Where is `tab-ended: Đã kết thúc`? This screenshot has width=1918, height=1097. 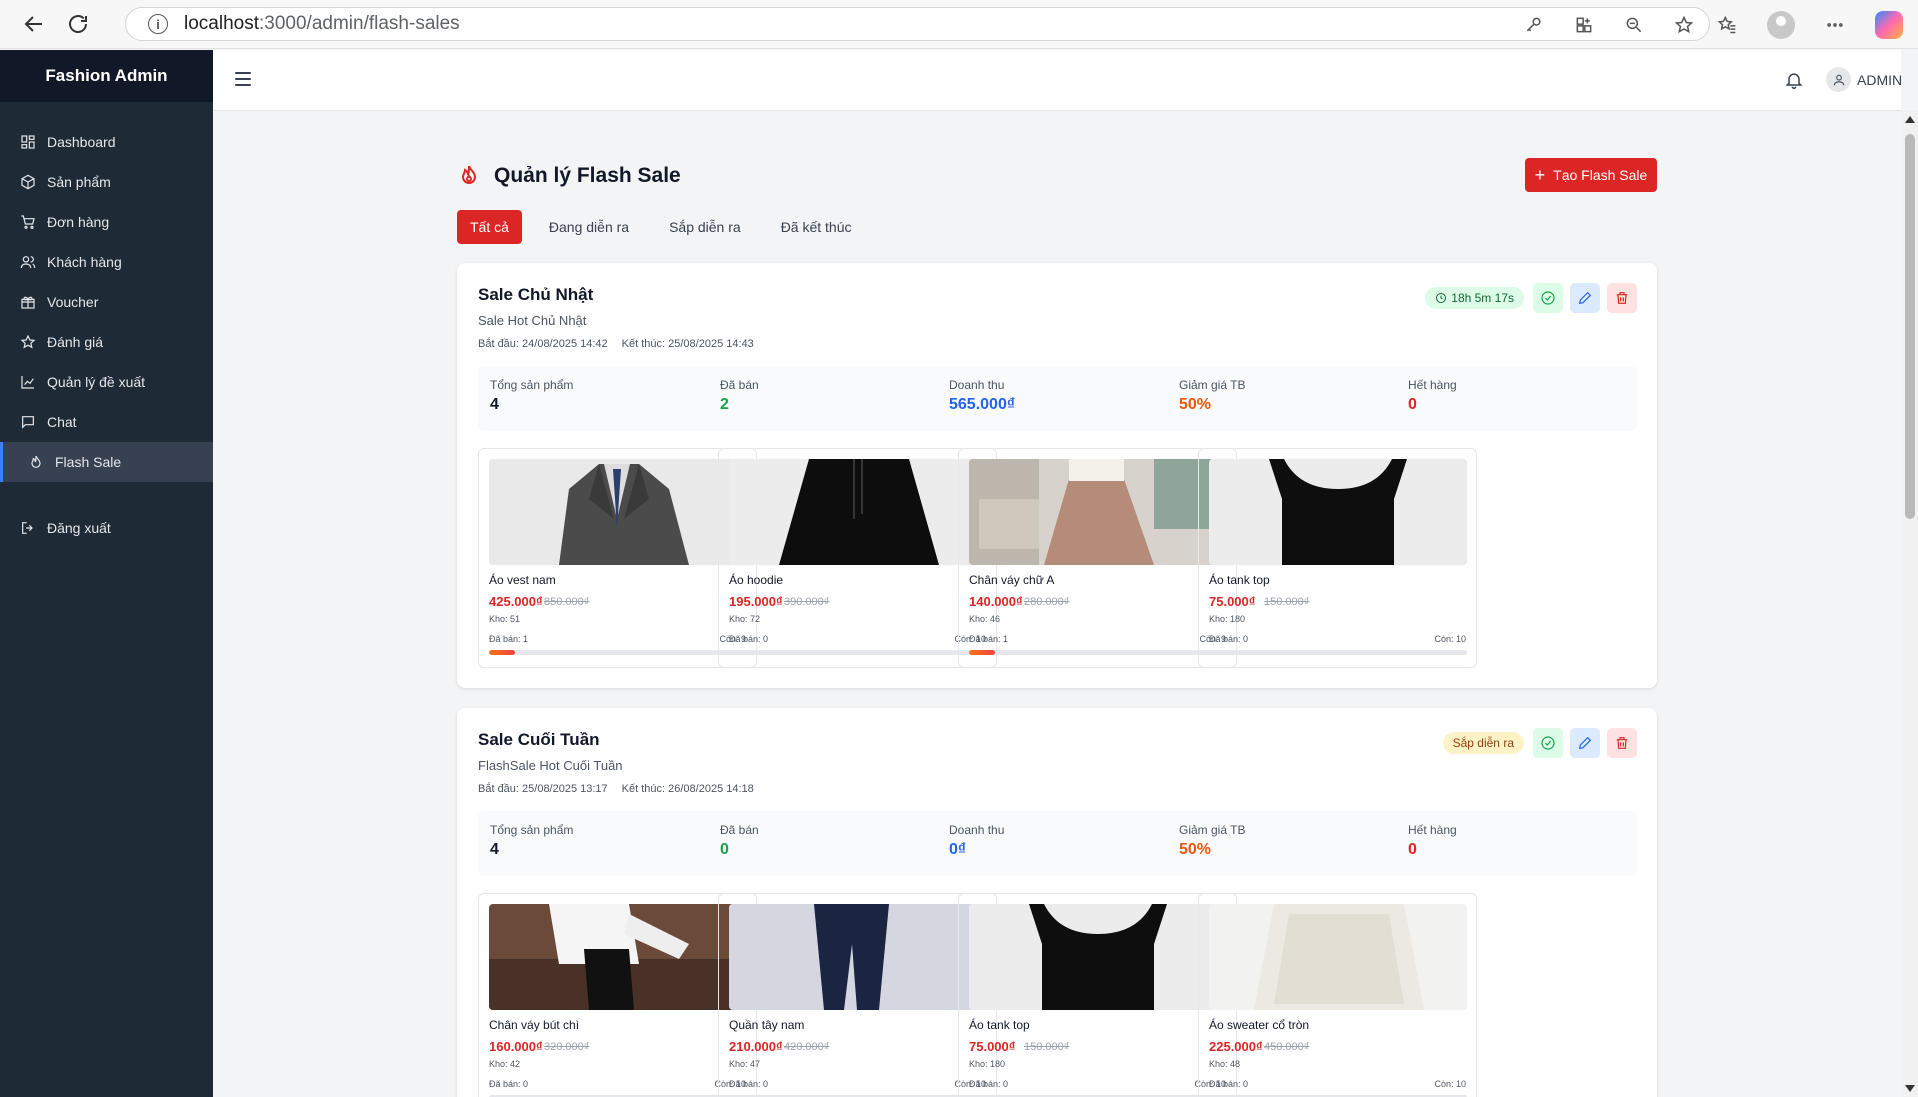
tab-ended: Đã kết thúc is located at coordinates (816, 227).